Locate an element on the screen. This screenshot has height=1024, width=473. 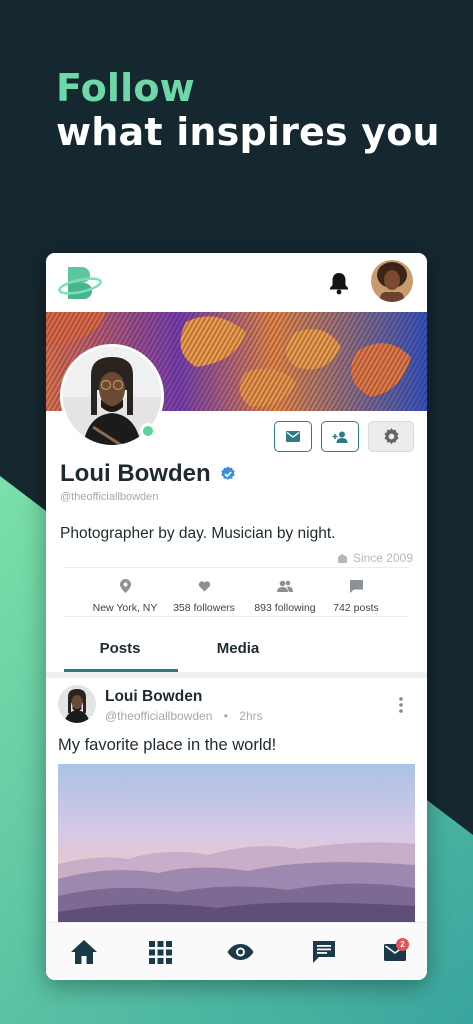
add-person-icon is located at coordinates (339, 437).